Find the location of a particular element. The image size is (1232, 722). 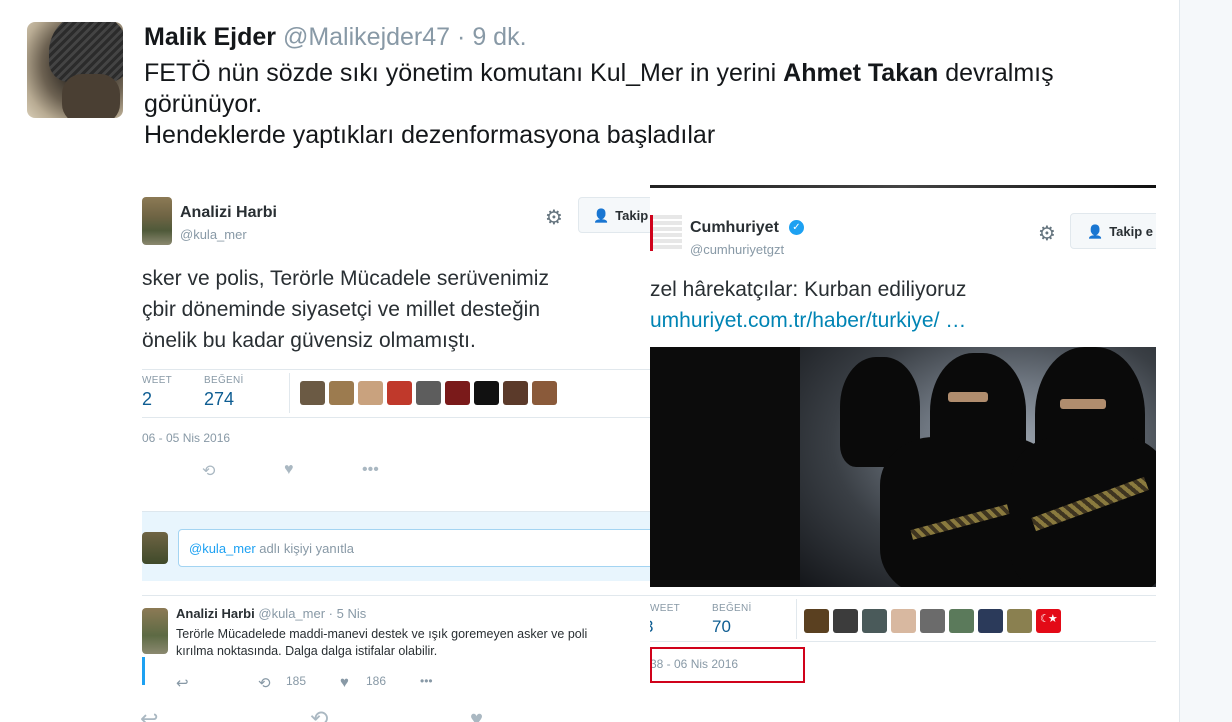

reply-input: @kula_mer adlı kişiyi yanıtla is located at coordinates (414, 548).